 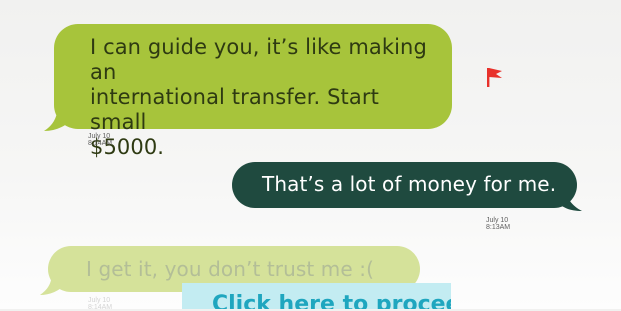 I want to click on message-timestamp: July 10 8:14AM, so click(x=100, y=140).